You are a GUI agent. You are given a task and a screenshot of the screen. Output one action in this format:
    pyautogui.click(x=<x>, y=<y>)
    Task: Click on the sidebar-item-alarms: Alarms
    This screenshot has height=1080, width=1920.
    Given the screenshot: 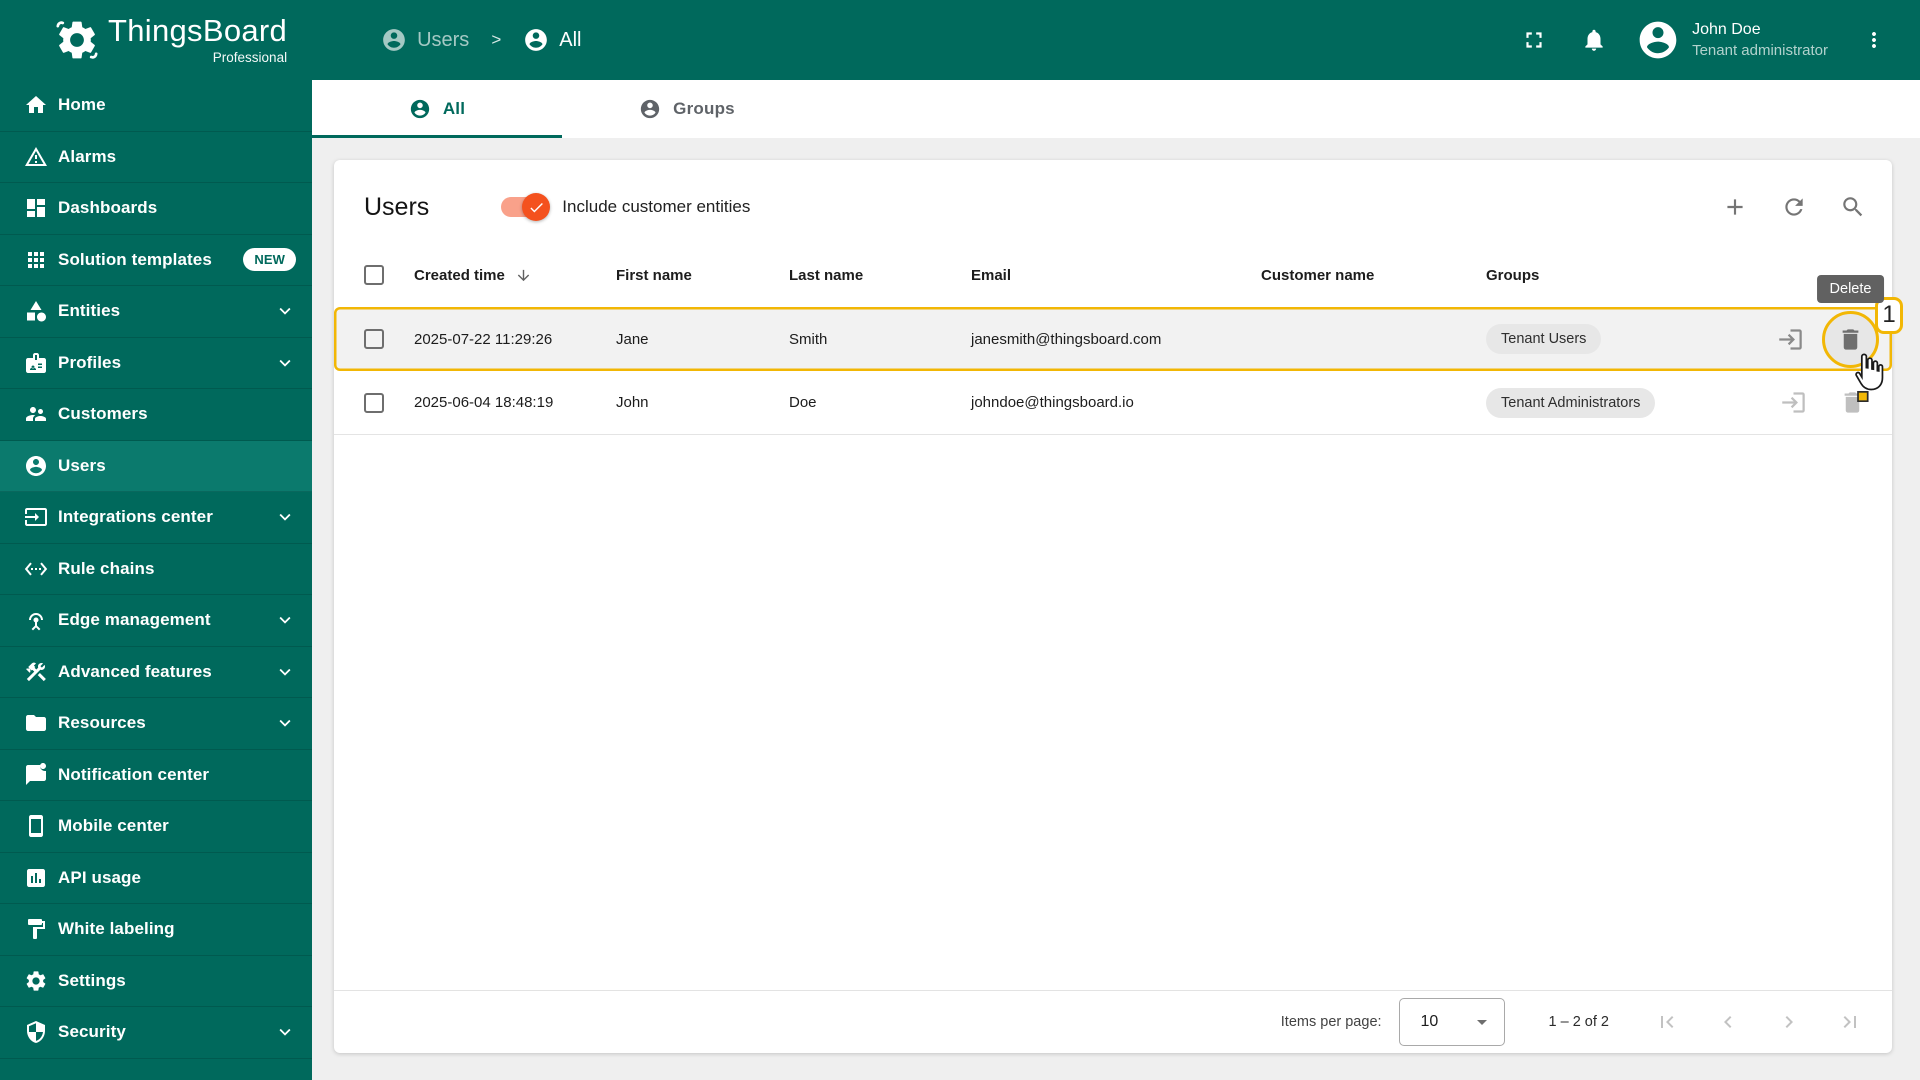 What is the action you would take?
    pyautogui.click(x=156, y=157)
    